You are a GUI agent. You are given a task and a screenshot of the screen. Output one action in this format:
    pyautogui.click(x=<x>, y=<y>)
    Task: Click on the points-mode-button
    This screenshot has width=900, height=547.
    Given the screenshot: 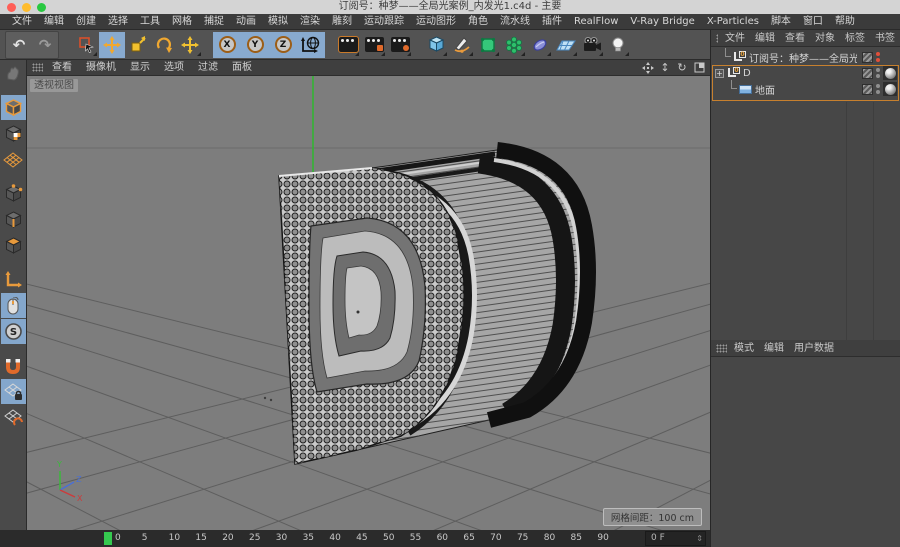 What is the action you would take?
    pyautogui.click(x=13, y=193)
    